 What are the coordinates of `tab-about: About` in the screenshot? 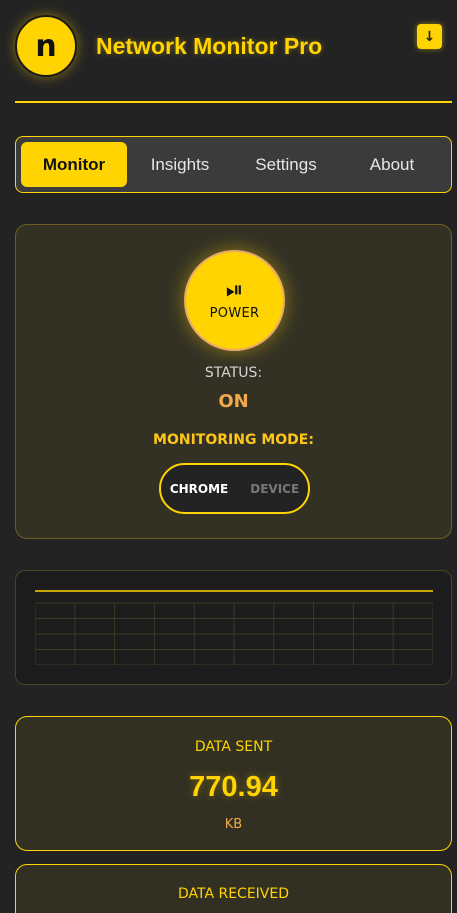 It's located at (392, 164).